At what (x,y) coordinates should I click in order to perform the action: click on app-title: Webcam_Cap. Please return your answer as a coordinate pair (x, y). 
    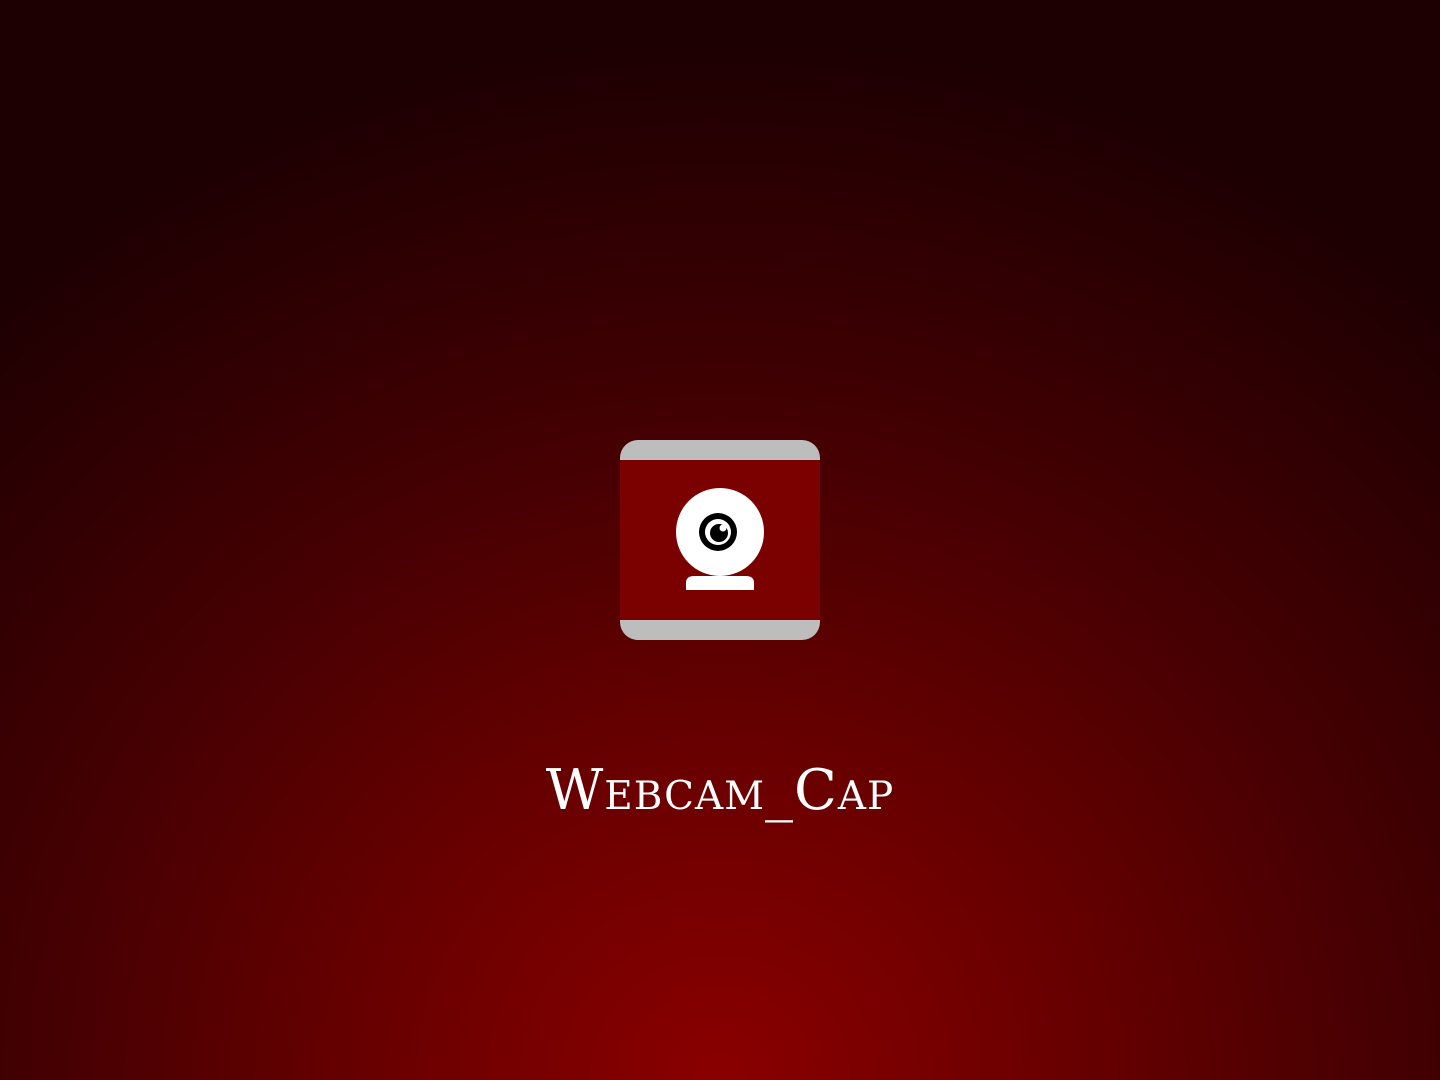
    Looking at the image, I should click on (720, 790).